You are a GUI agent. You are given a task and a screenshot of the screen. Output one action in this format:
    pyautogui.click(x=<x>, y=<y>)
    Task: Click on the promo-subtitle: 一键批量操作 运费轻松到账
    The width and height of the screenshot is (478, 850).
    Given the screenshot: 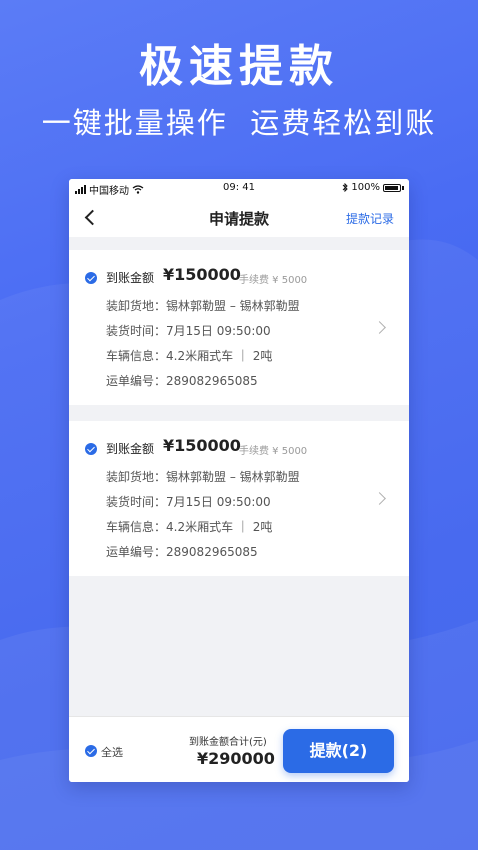 What is the action you would take?
    pyautogui.click(x=239, y=123)
    